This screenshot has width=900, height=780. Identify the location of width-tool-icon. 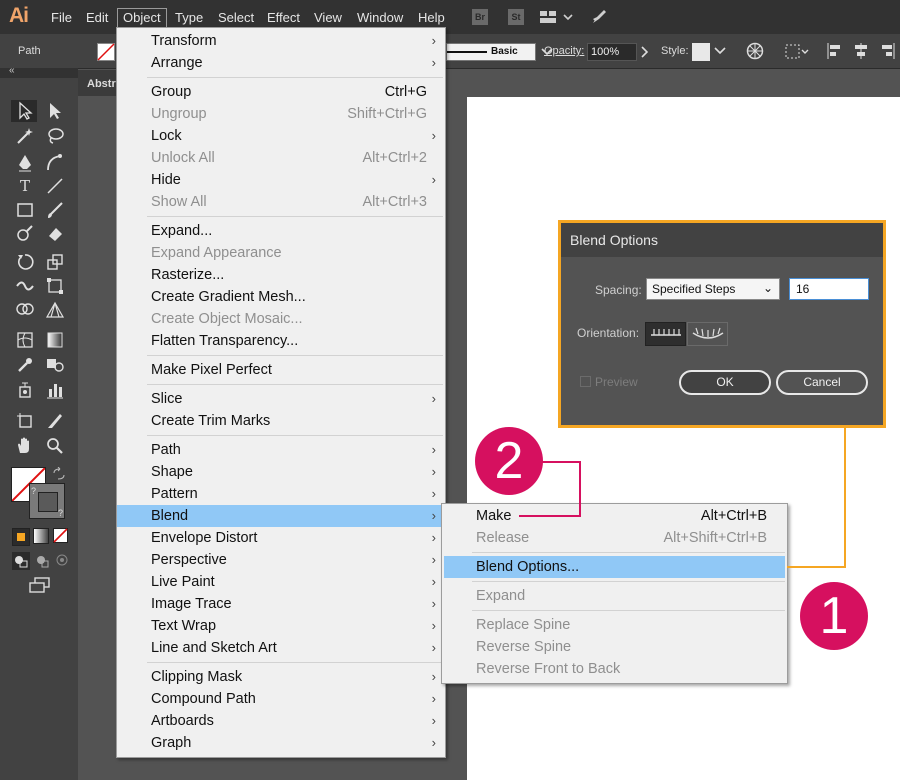
(25, 286).